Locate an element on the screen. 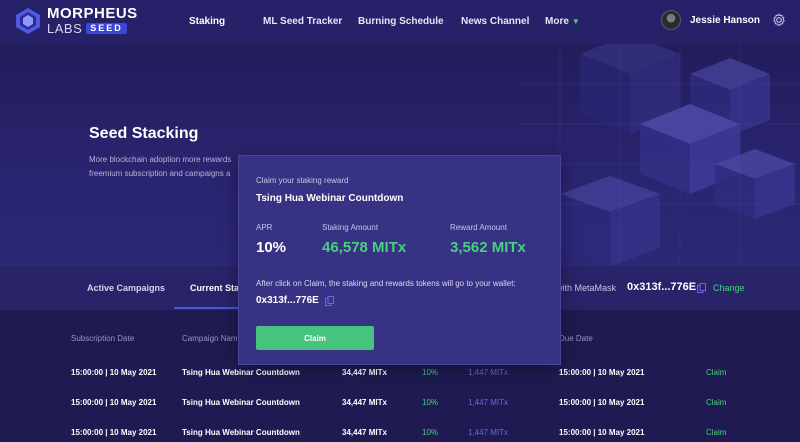  hero-description-line-2: freemium subscription and campaigns a is located at coordinates (160, 173).